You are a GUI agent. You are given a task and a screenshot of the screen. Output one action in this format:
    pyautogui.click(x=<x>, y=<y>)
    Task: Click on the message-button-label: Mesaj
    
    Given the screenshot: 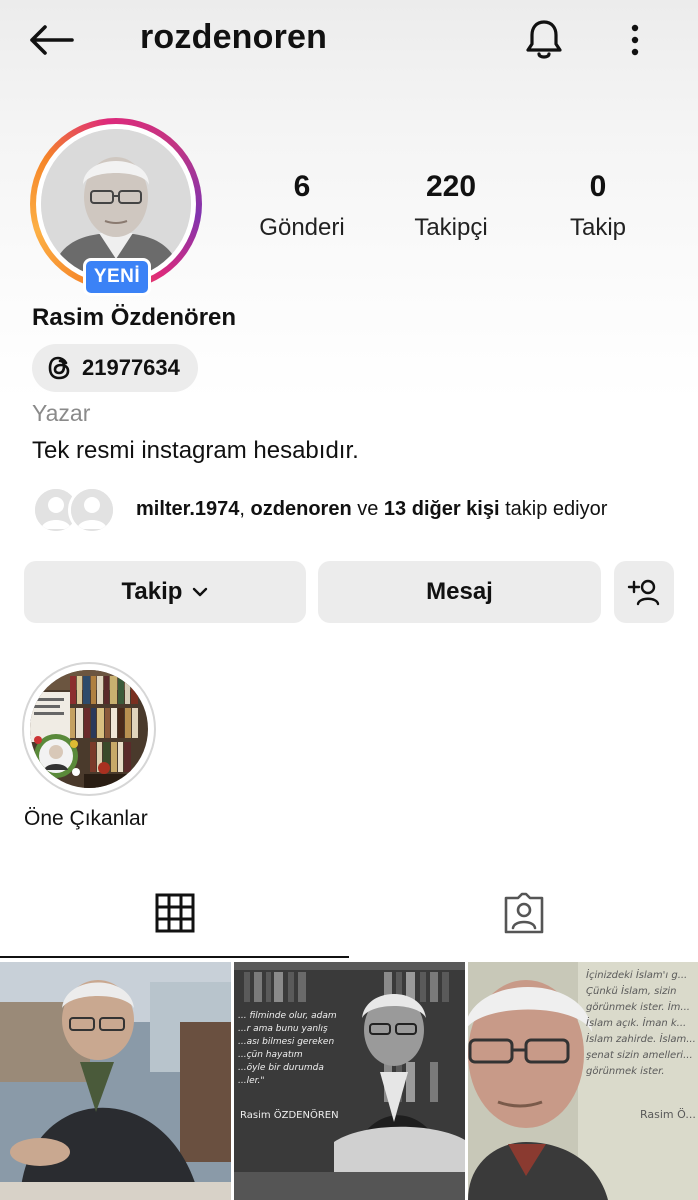 What is the action you would take?
    pyautogui.click(x=459, y=591)
    